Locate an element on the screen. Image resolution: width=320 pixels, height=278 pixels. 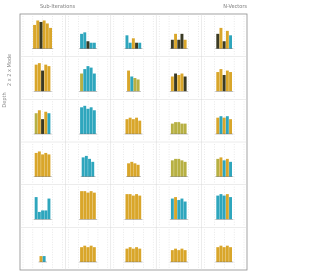
panel-r4-c1 is located at coordinates (88, 206).